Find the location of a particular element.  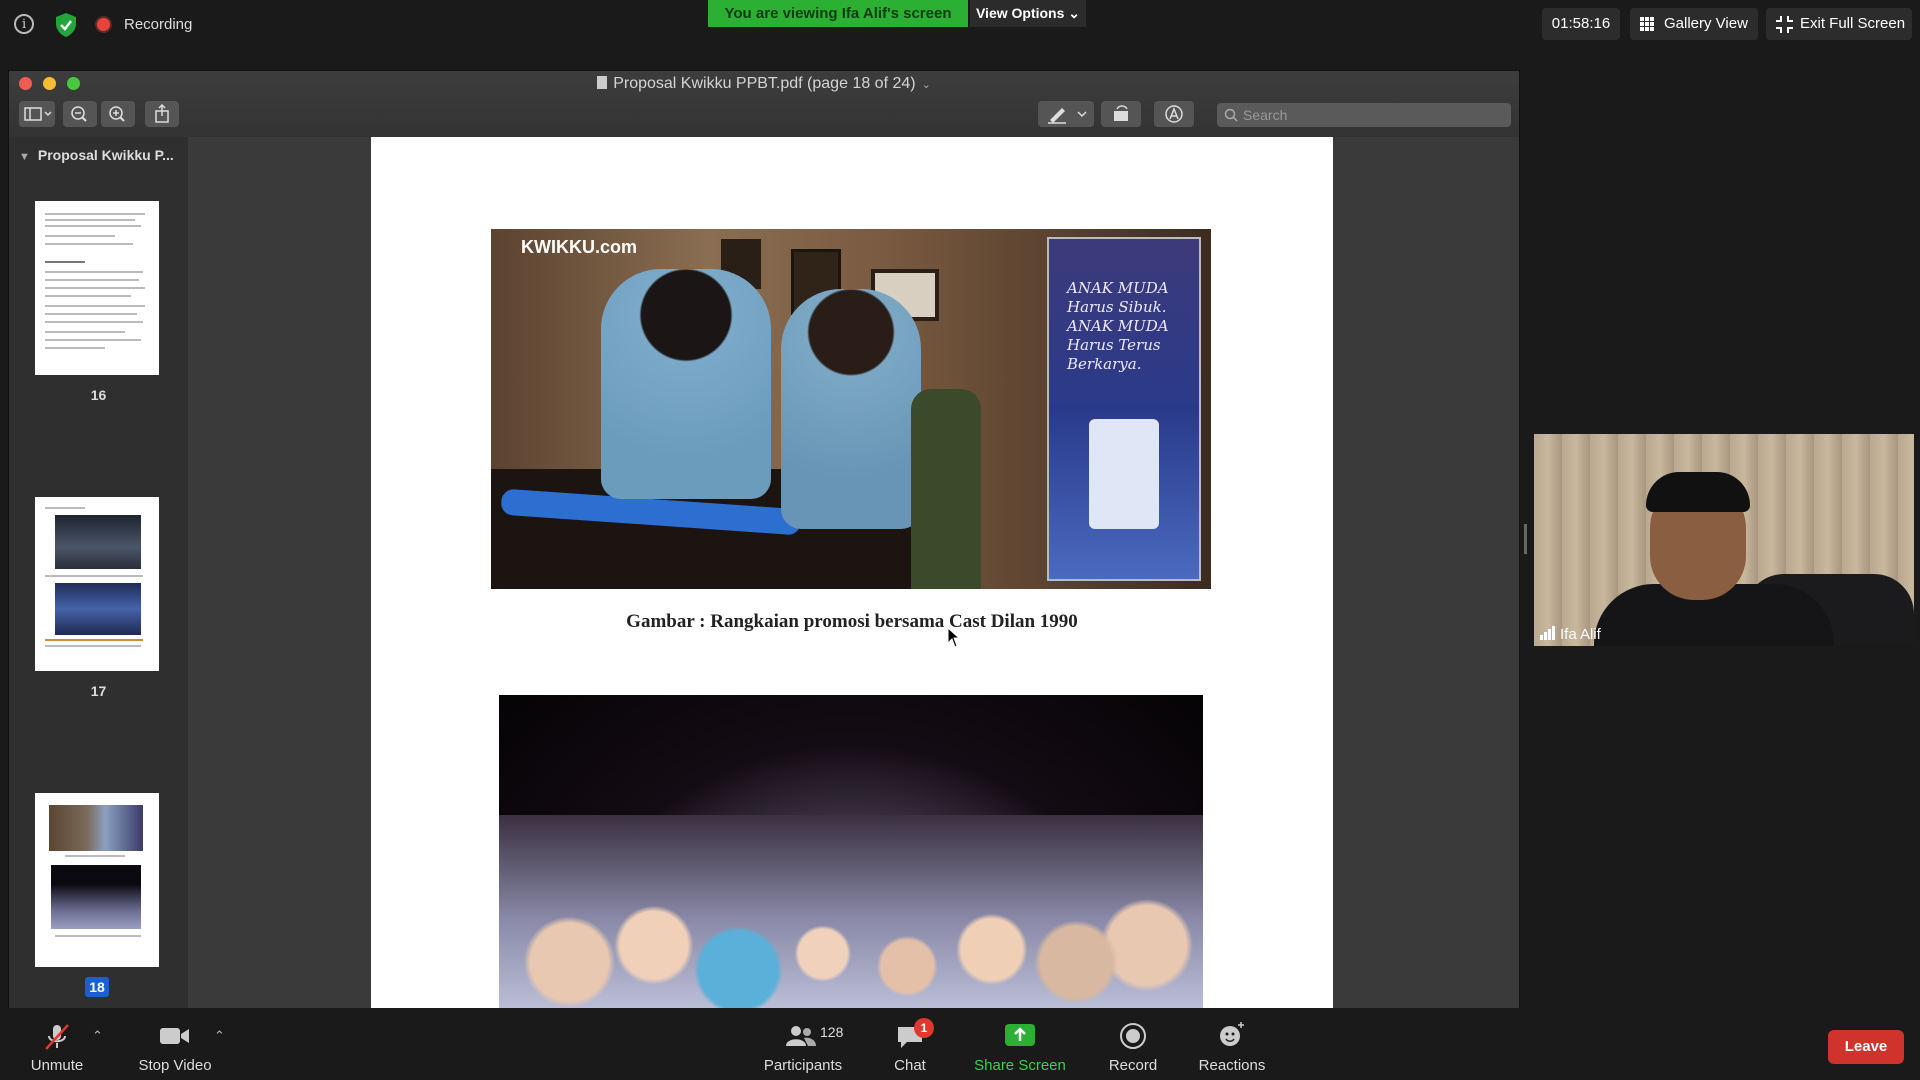

markup-pen-button is located at coordinates (1066, 114).